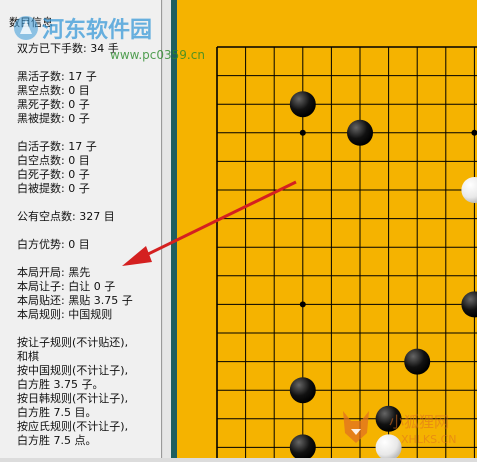 Image resolution: width=477 pixels, height=462 pixels. What do you see at coordinates (429, 439) in the screenshot?
I see `watermark-bottom-url: XHLKS.CN` at bounding box center [429, 439].